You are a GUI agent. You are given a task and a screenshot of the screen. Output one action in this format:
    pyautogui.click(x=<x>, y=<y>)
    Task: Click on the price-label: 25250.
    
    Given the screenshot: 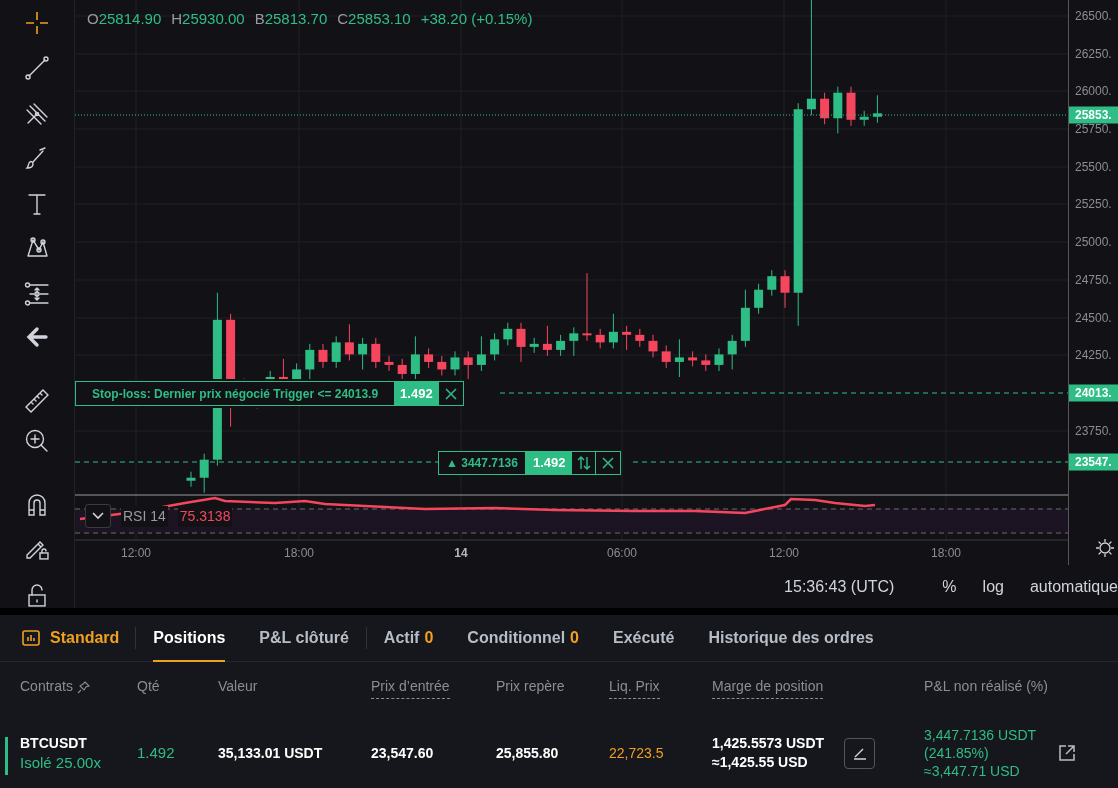 What is the action you would take?
    pyautogui.click(x=1093, y=204)
    